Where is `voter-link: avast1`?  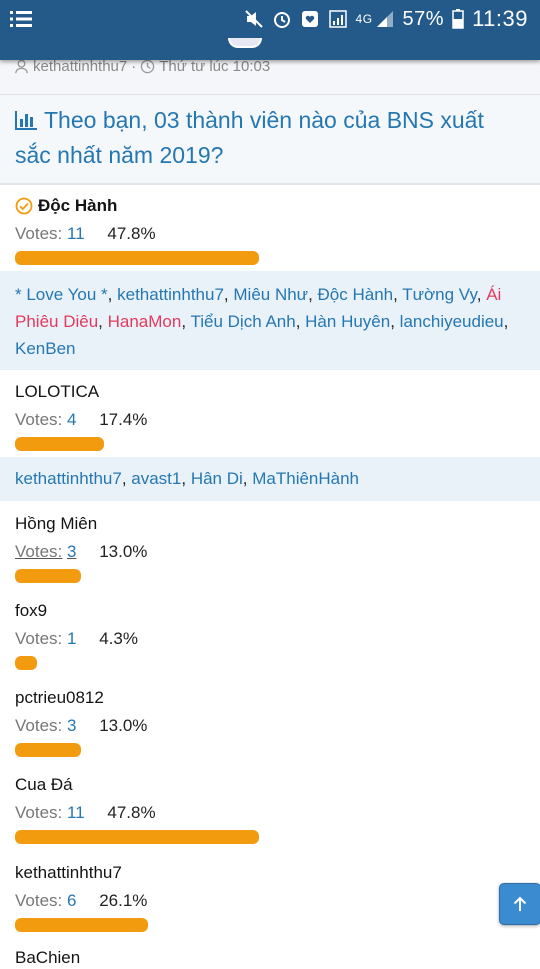
voter-link: avast1 is located at coordinates (156, 478).